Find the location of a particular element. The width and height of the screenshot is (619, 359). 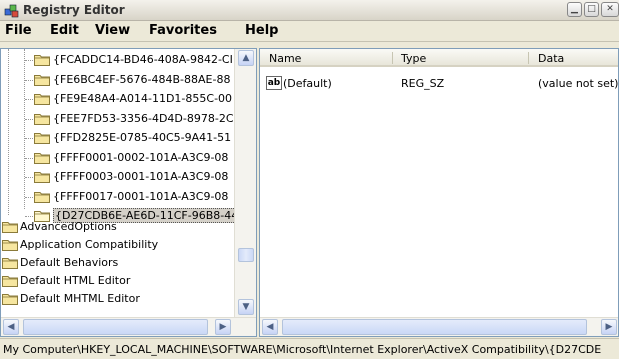

minimize-icon: ▁ is located at coordinates (574, 9).